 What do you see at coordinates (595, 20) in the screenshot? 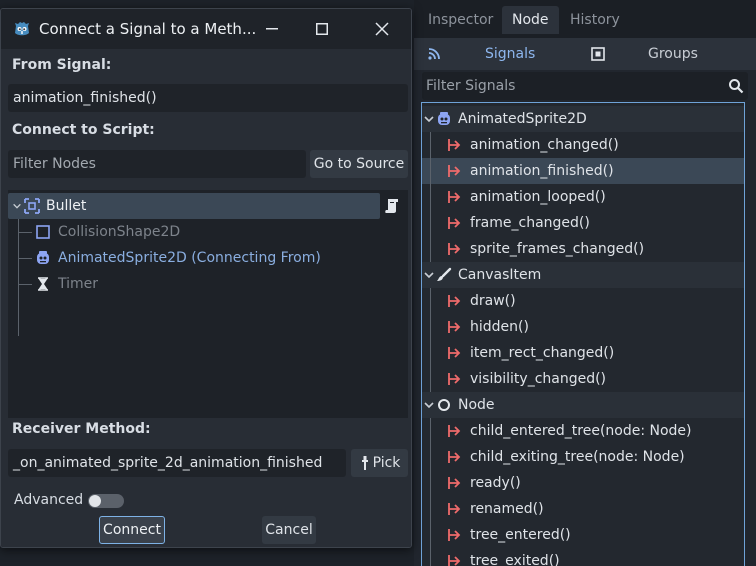
I see `tab-history: History` at bounding box center [595, 20].